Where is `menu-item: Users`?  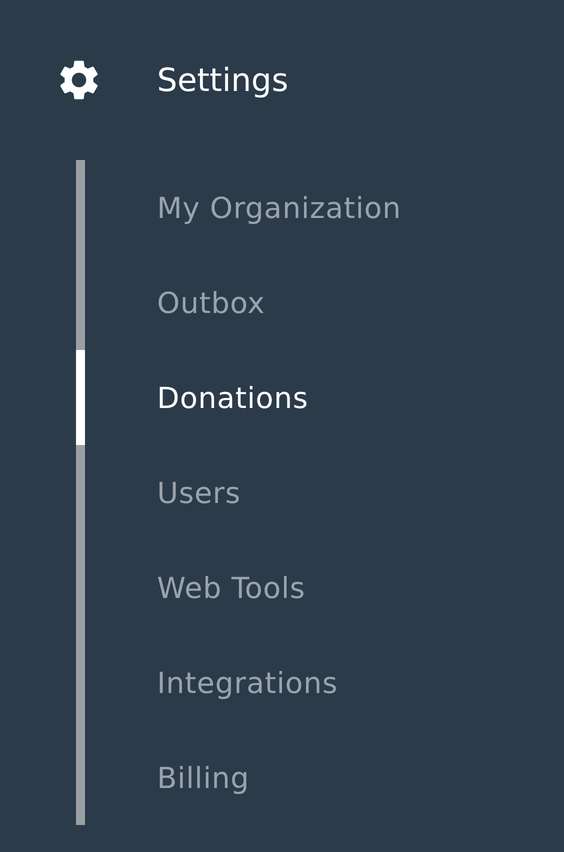 menu-item: Users is located at coordinates (199, 493).